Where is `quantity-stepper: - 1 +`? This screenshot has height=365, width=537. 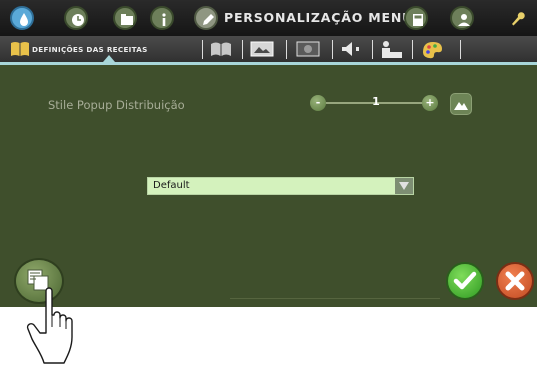 quantity-stepper: - 1 + is located at coordinates (374, 103).